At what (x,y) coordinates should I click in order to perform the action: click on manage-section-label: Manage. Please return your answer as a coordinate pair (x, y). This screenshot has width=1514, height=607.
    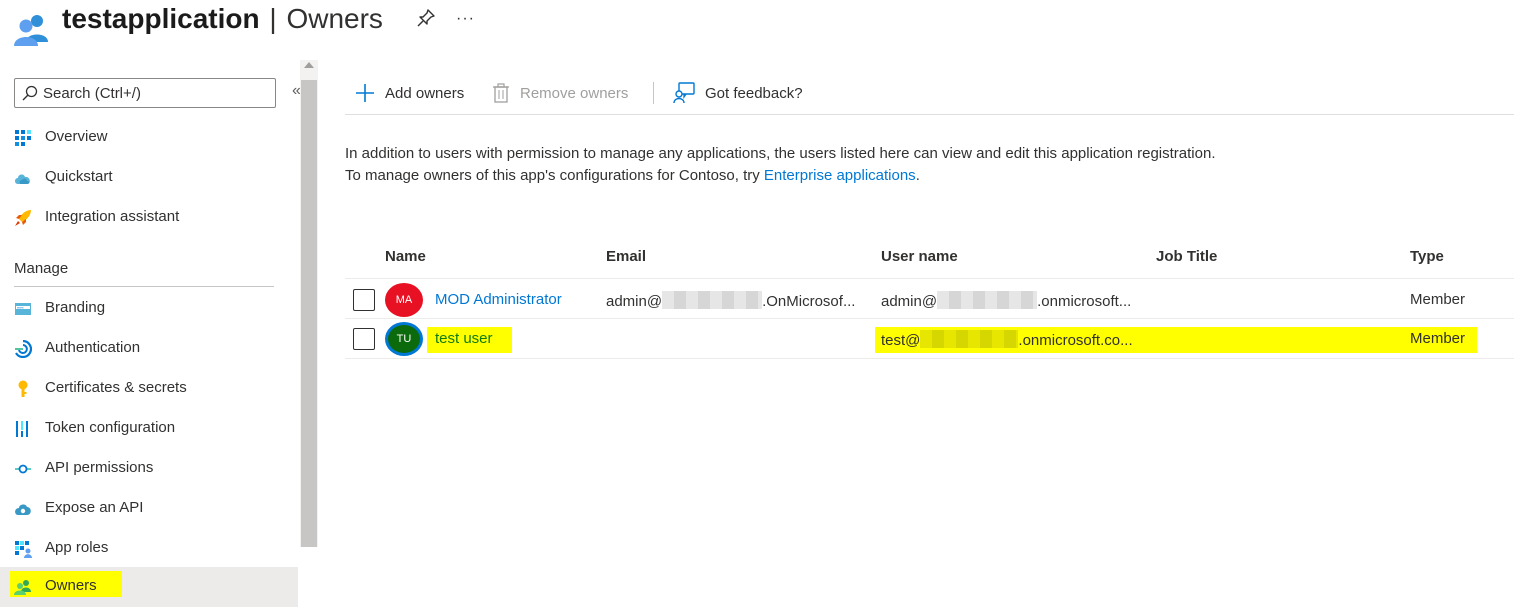
    Looking at the image, I should click on (41, 268).